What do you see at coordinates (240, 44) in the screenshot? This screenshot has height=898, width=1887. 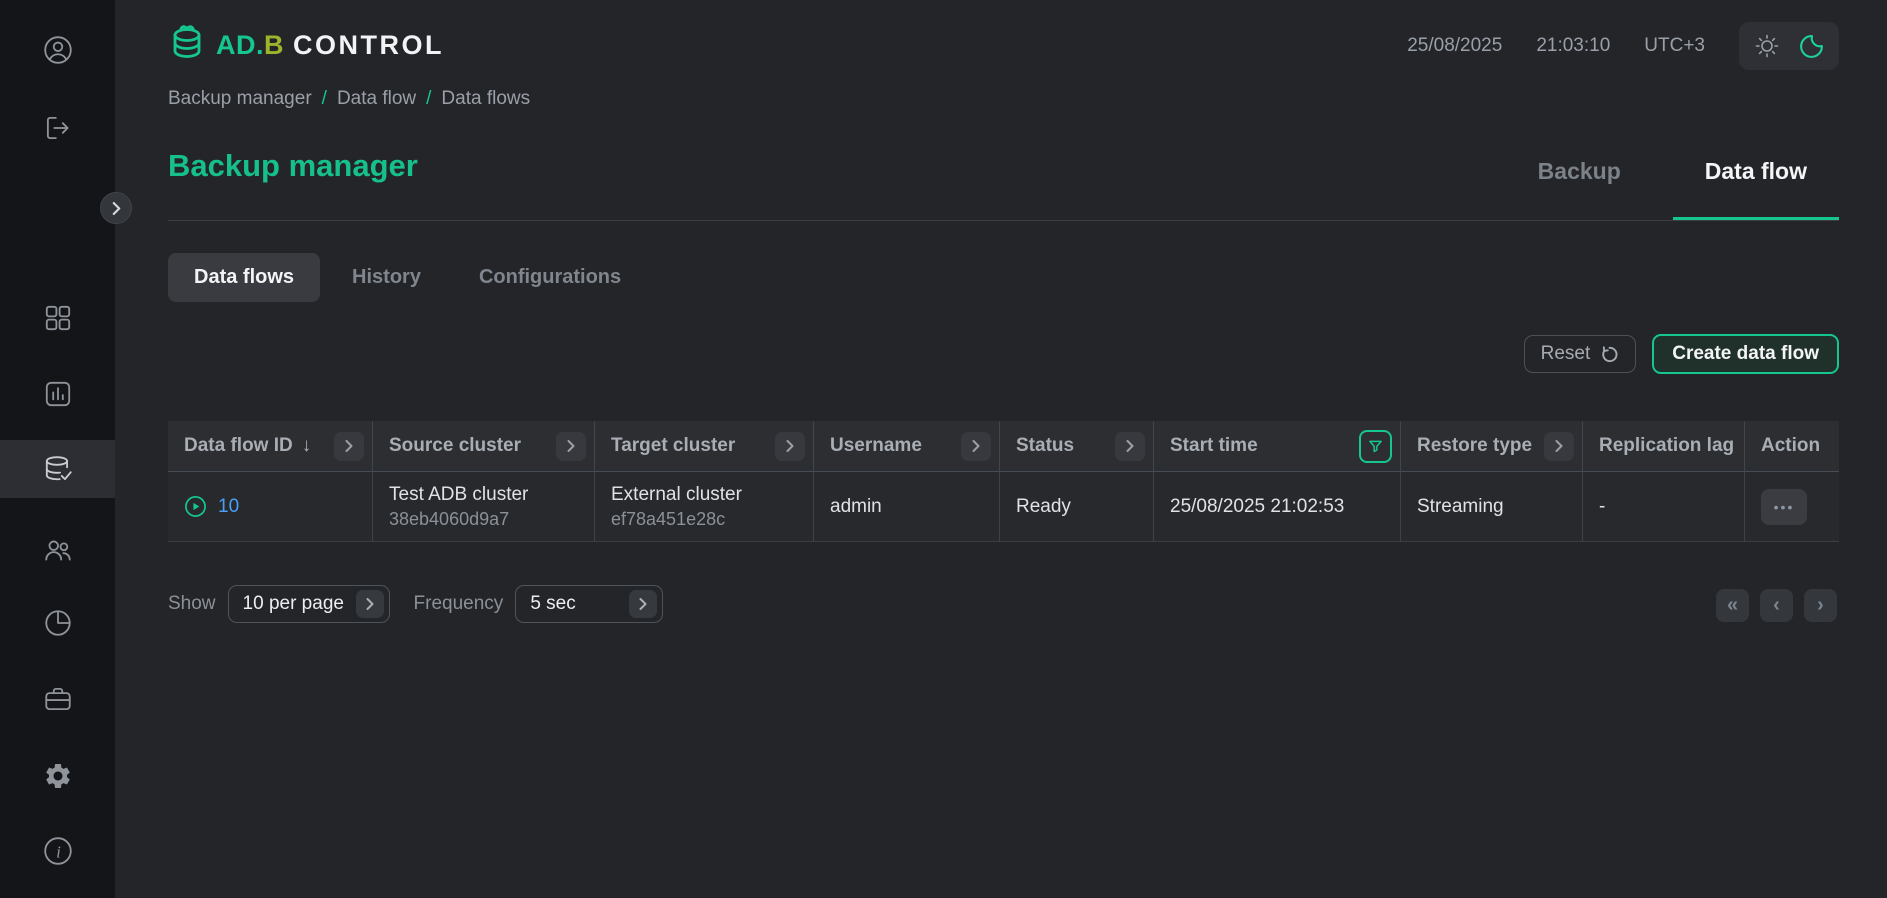 I see `logo-part-ad: AD.` at bounding box center [240, 44].